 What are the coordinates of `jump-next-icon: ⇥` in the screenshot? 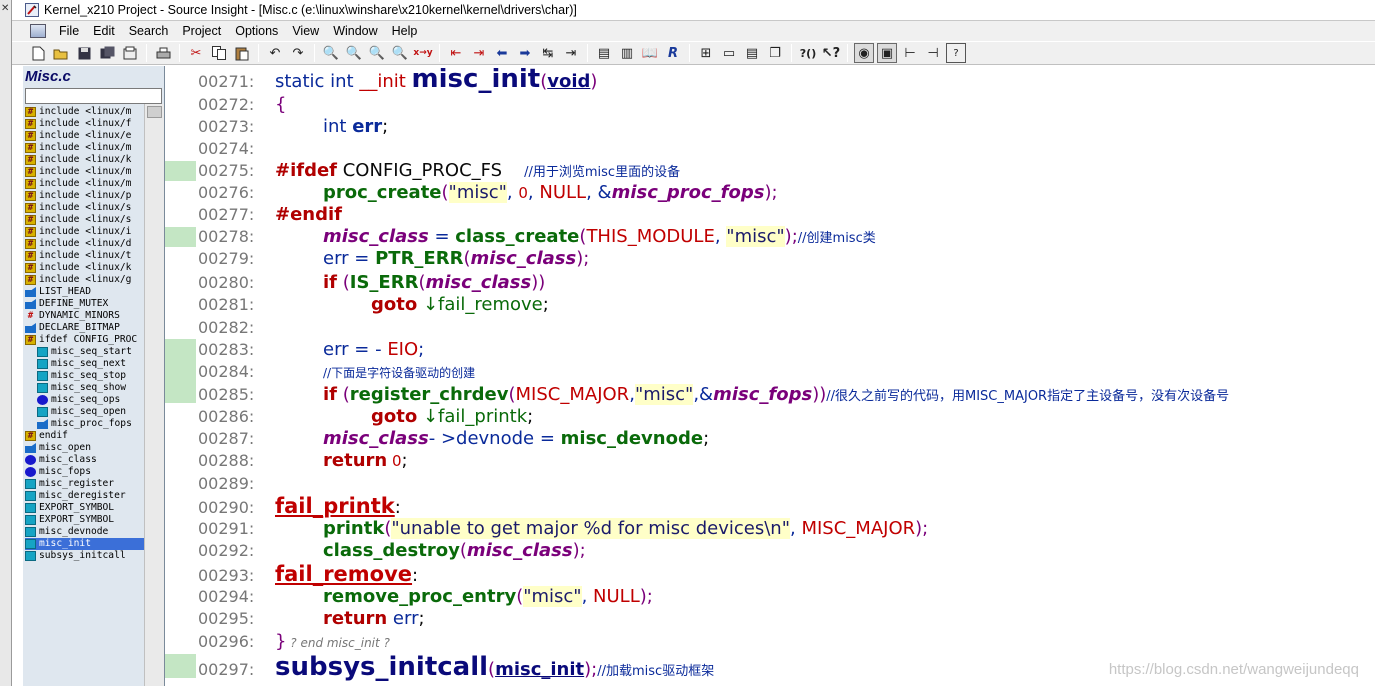 It's located at (571, 53).